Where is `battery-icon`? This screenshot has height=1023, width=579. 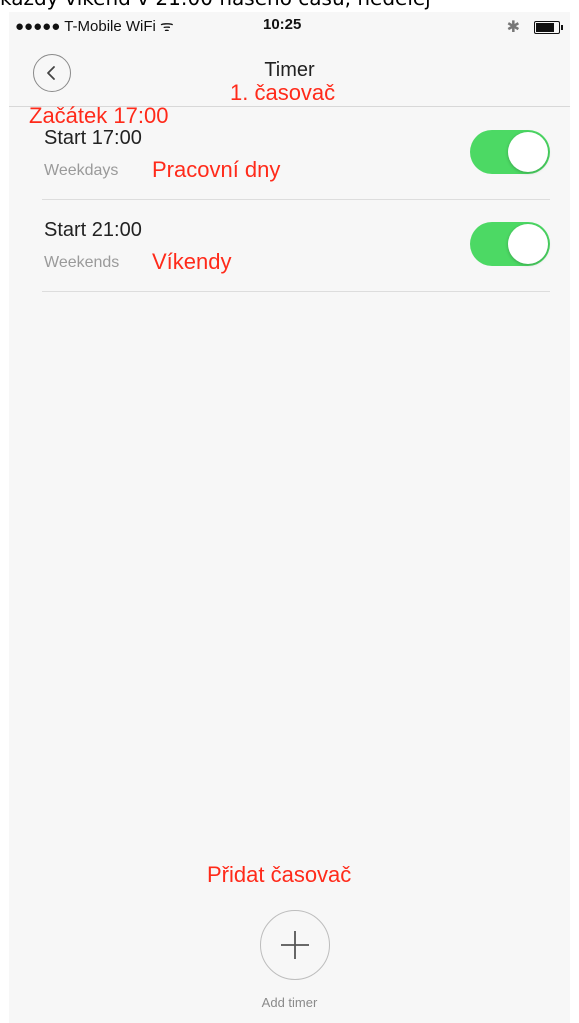 battery-icon is located at coordinates (548, 27).